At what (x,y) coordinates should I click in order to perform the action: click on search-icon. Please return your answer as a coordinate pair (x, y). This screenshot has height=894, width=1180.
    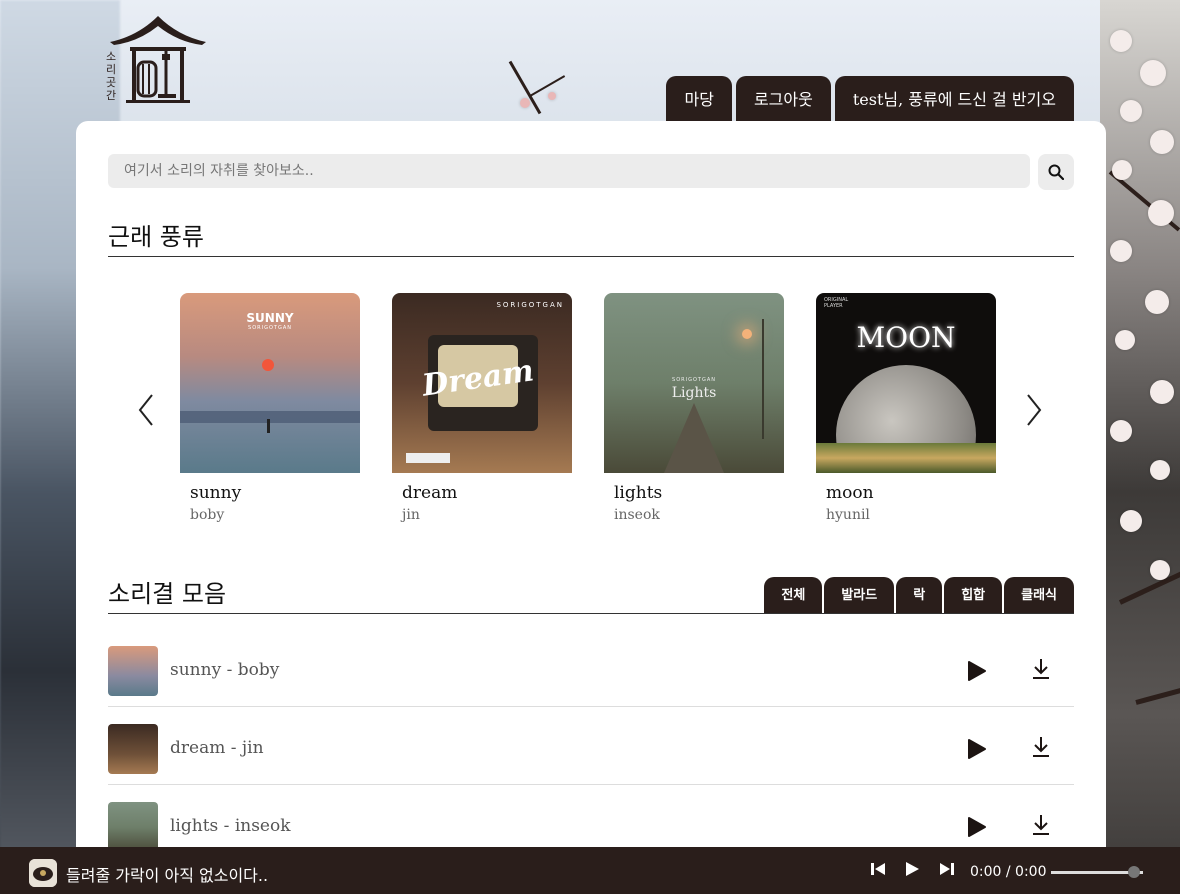
    Looking at the image, I should click on (1056, 172).